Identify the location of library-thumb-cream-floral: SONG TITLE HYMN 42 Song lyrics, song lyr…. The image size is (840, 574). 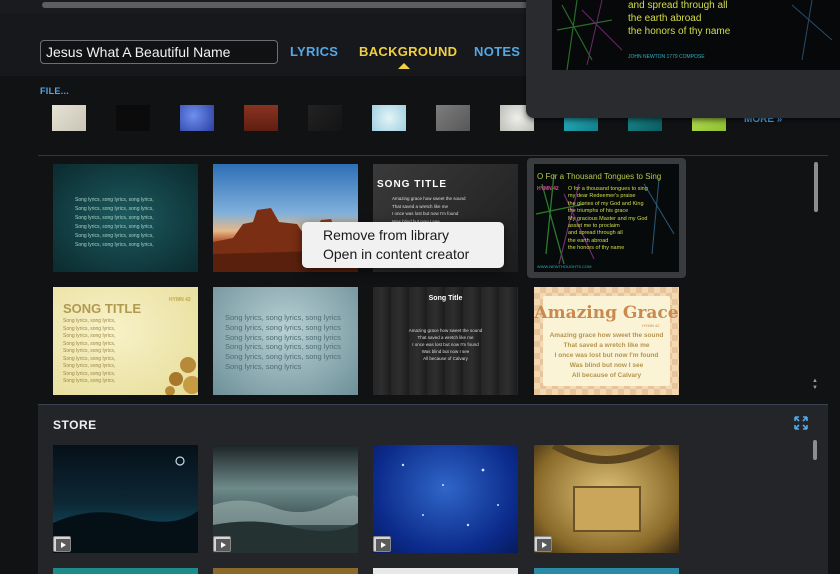
(125, 341).